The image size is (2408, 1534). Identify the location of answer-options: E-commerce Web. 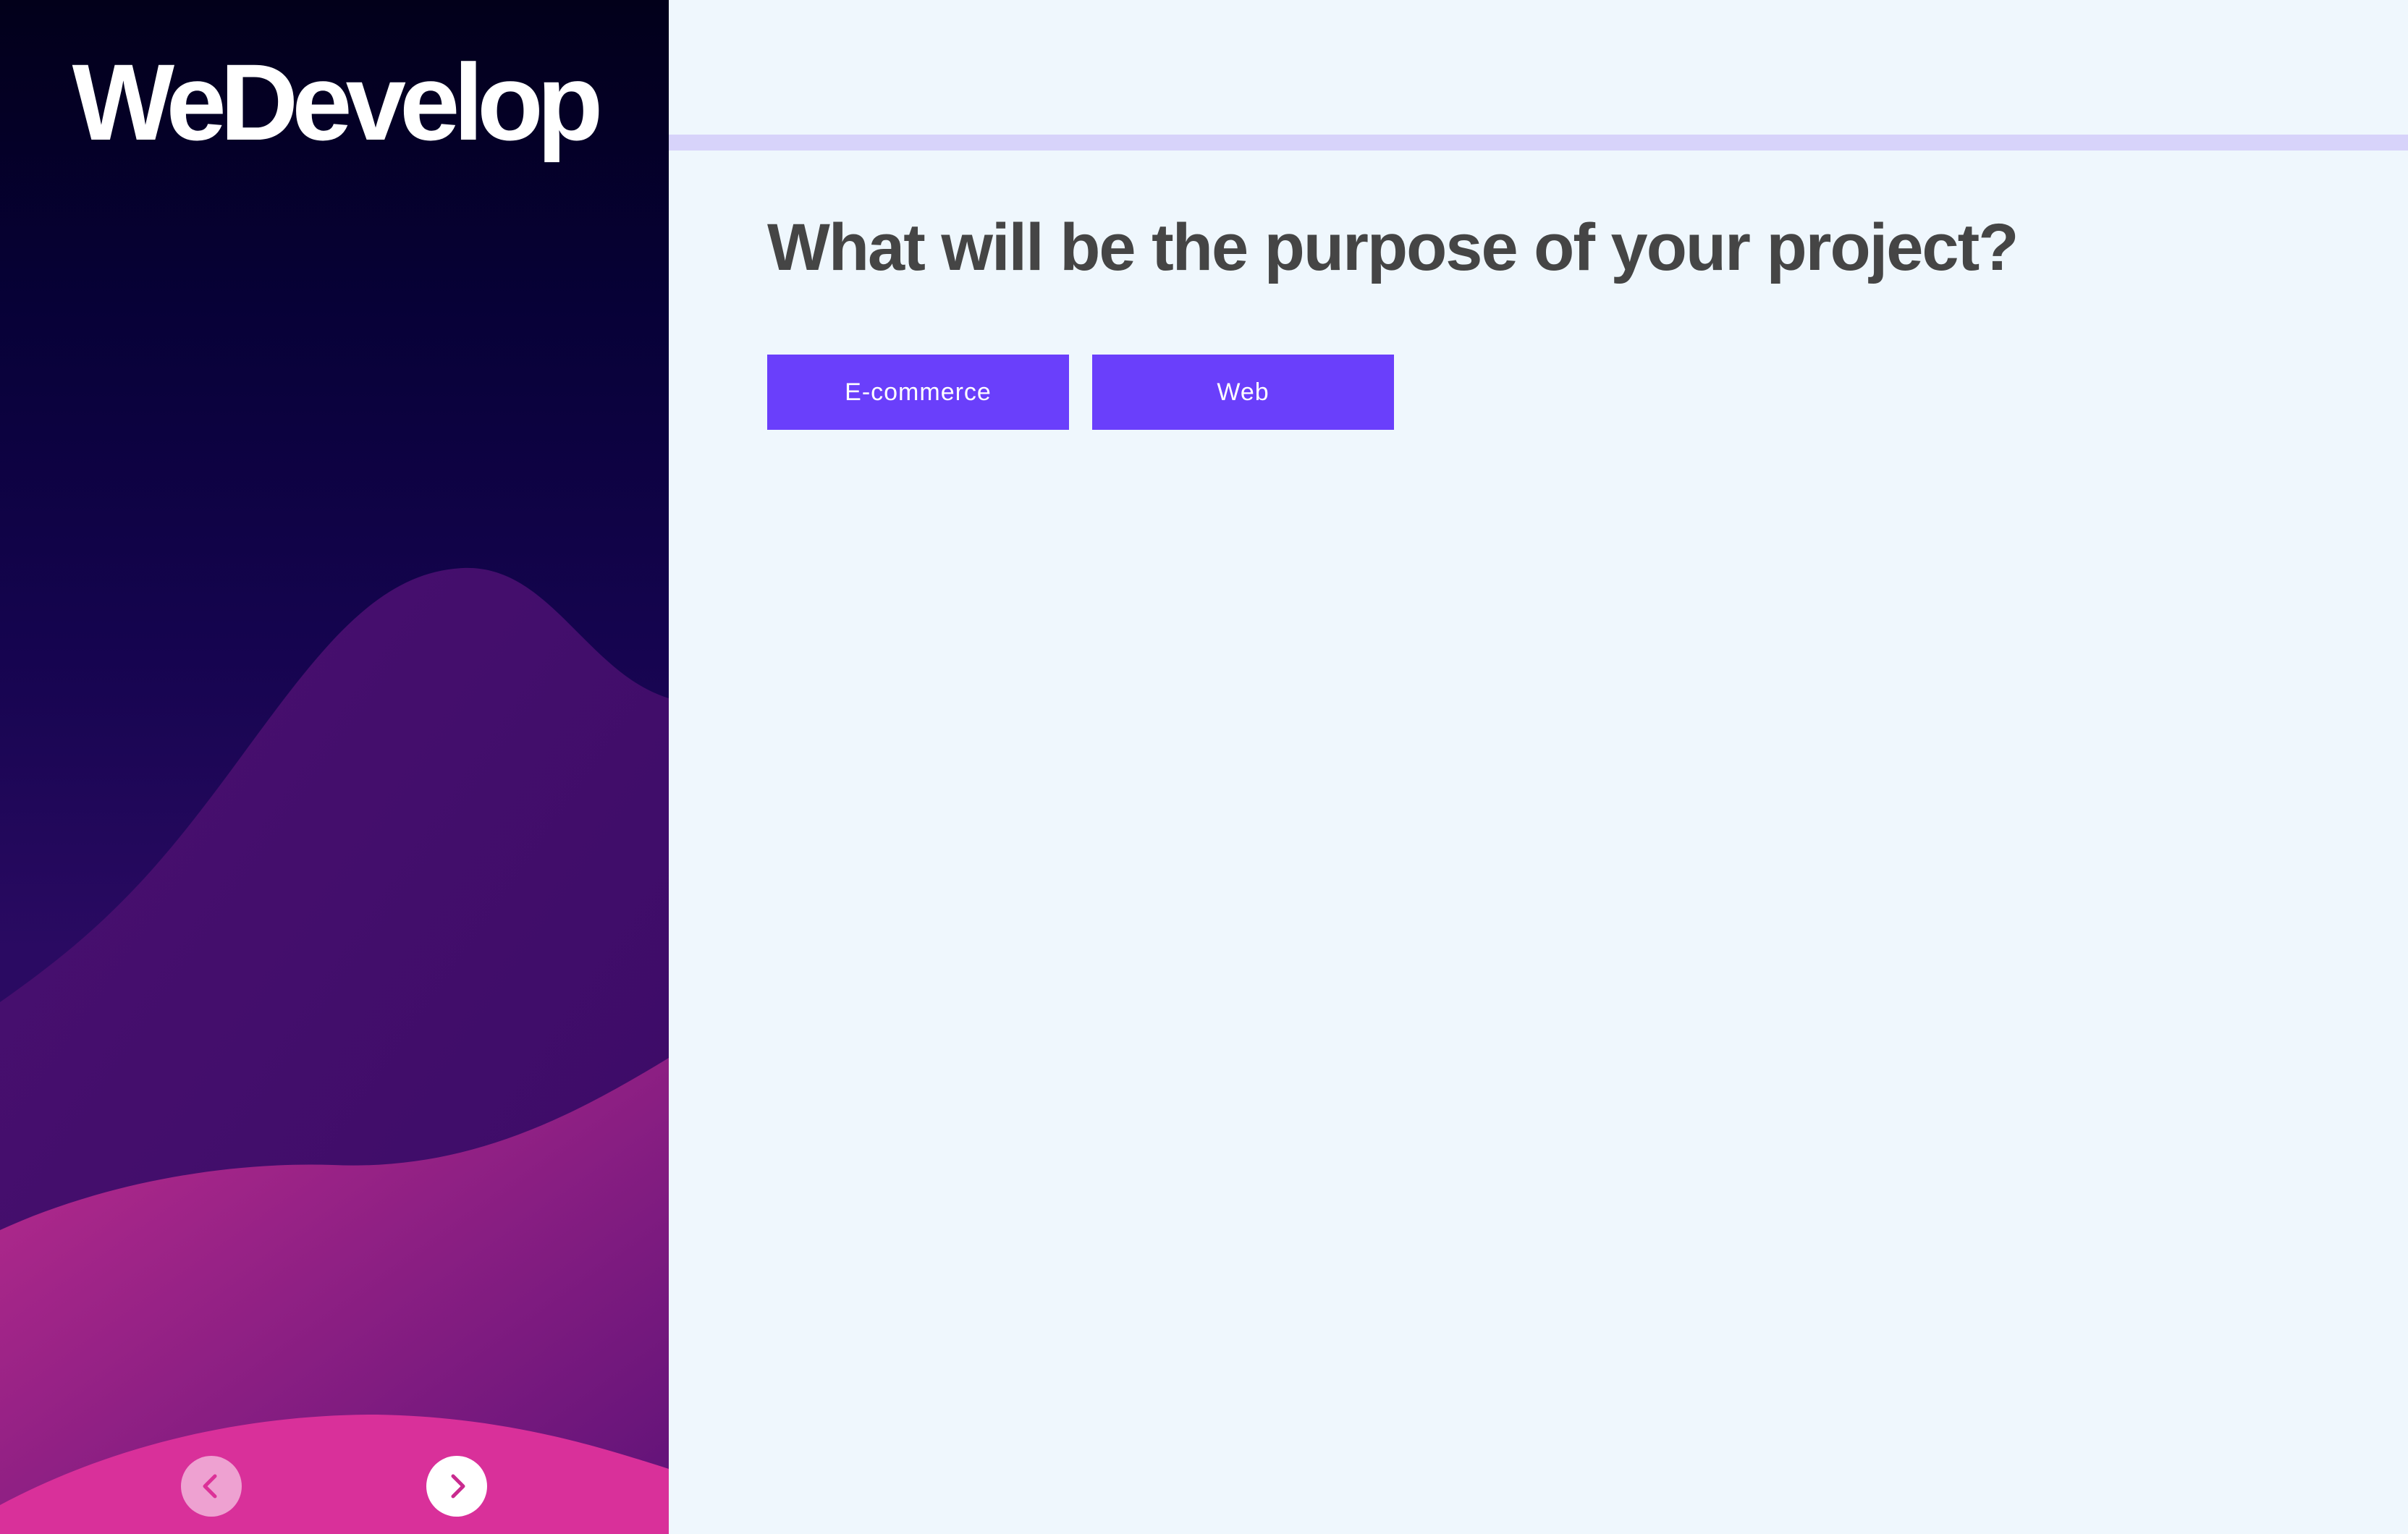
(1080, 392).